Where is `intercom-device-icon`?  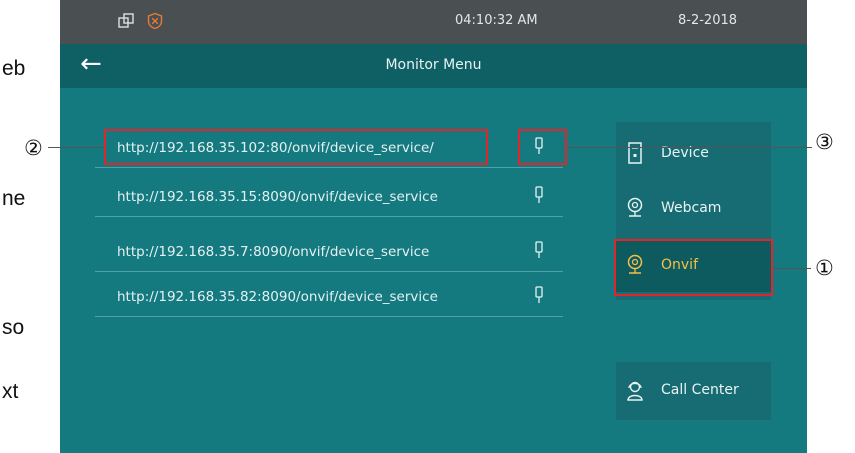 intercom-device-icon is located at coordinates (635, 153).